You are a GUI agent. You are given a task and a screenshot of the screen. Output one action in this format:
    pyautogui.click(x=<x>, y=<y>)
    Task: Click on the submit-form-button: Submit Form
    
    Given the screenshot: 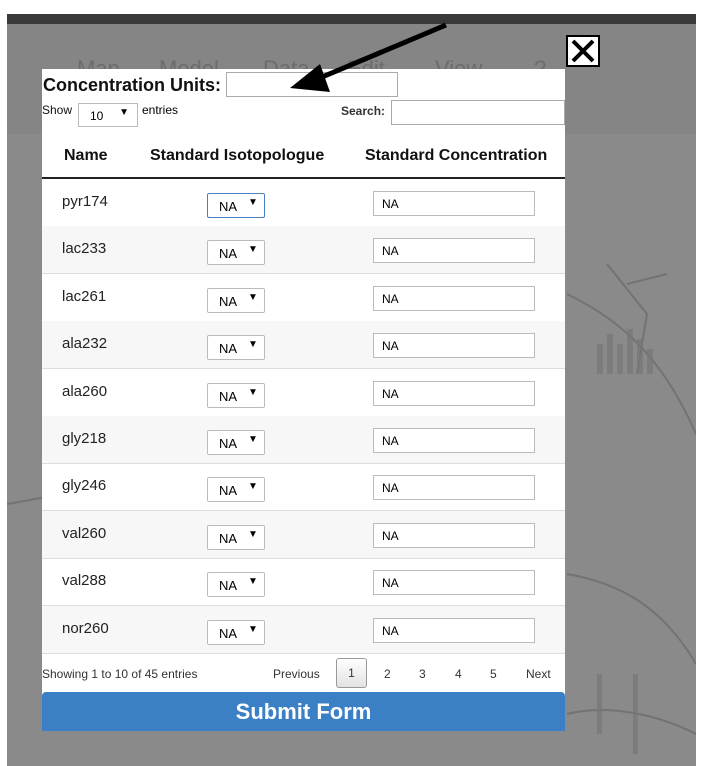 What is the action you would take?
    pyautogui.click(x=303, y=711)
    